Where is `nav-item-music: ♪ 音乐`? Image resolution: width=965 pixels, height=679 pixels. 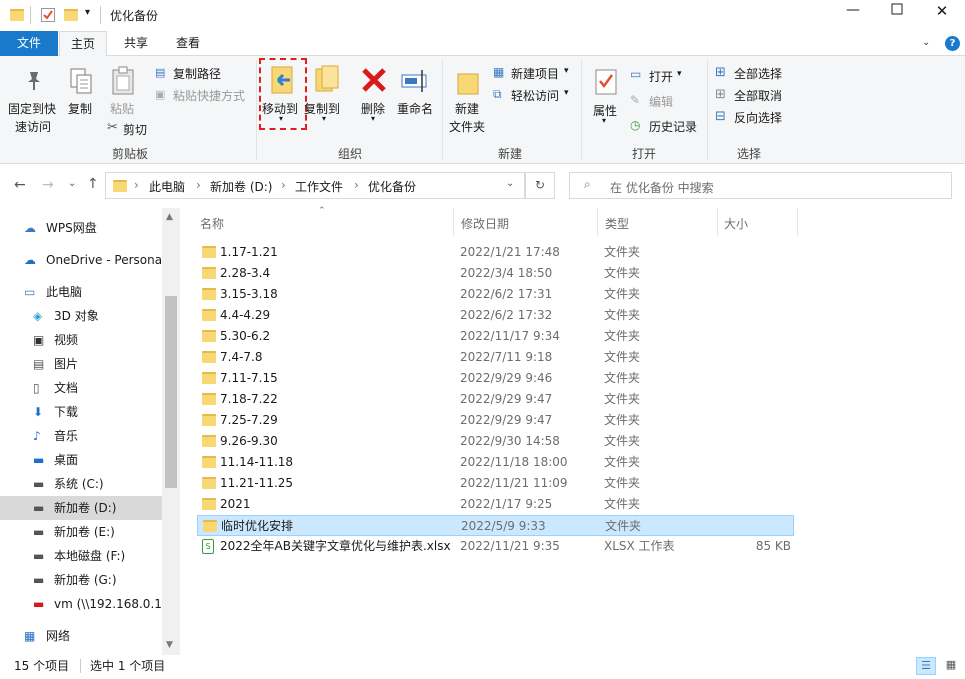
nav-item-music: ♪ 音乐 is located at coordinates (81, 436).